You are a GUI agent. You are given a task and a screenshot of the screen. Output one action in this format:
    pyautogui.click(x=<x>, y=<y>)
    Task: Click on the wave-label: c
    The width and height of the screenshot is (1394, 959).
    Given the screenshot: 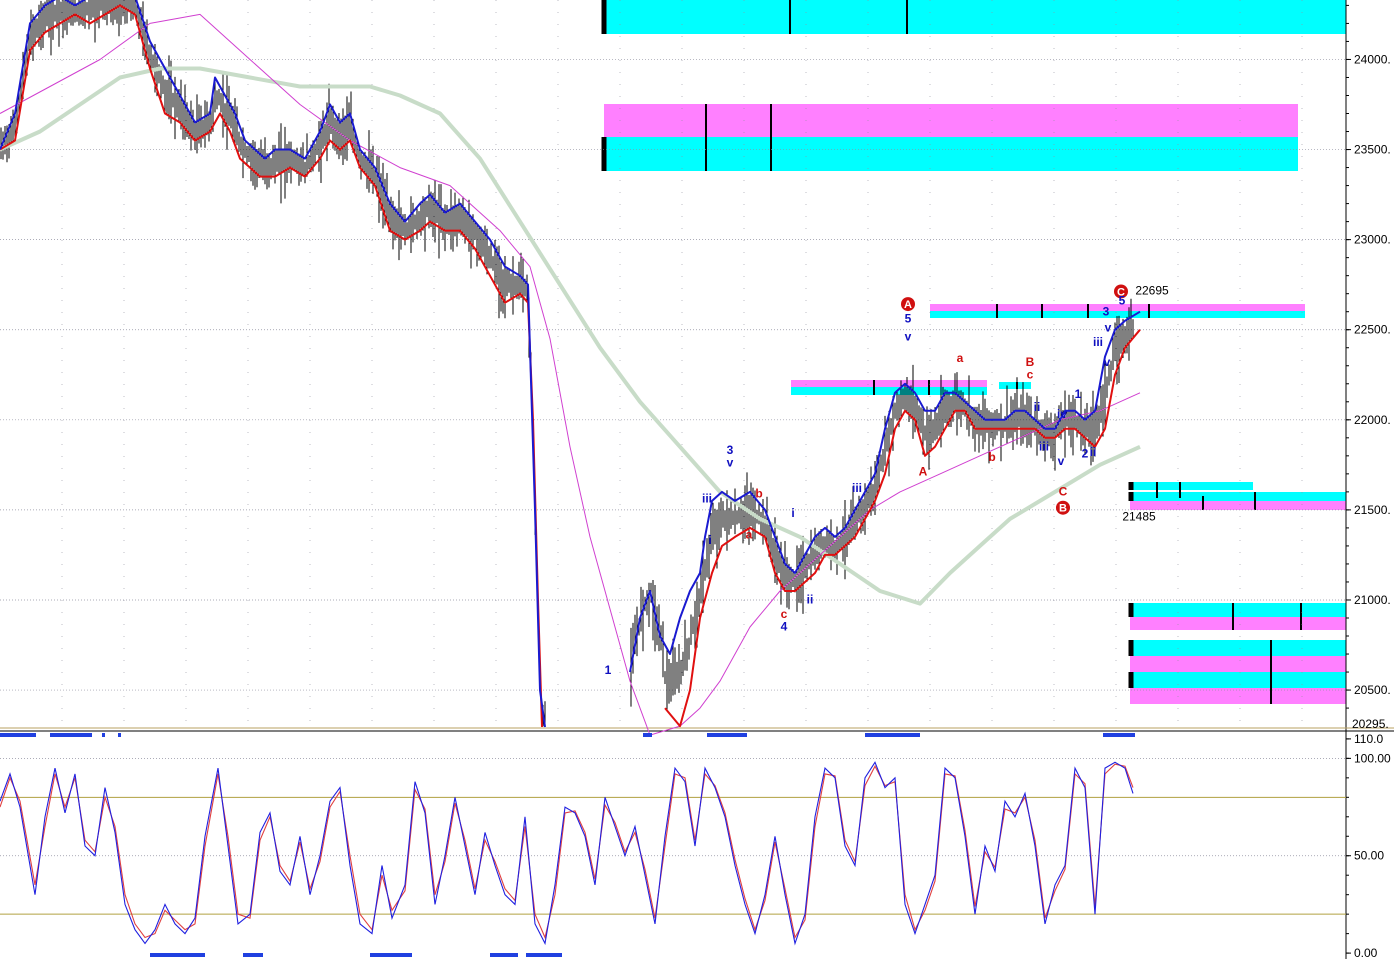 What is the action you would take?
    pyautogui.click(x=1030, y=374)
    